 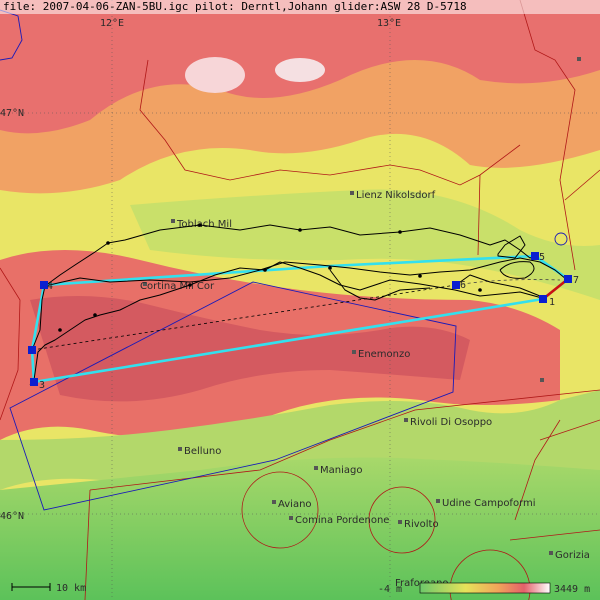 What do you see at coordinates (12, 113) in the screenshot?
I see `grid-label-47n: 47°N` at bounding box center [12, 113].